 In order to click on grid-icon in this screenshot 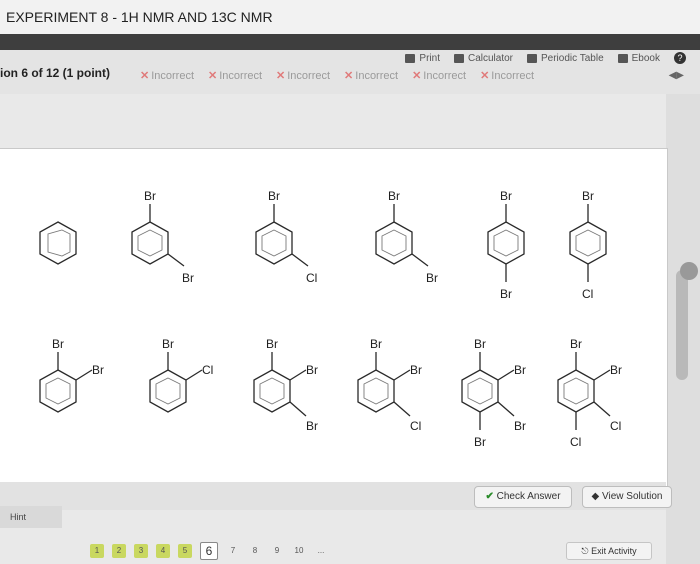, I will do `click(532, 58)`.